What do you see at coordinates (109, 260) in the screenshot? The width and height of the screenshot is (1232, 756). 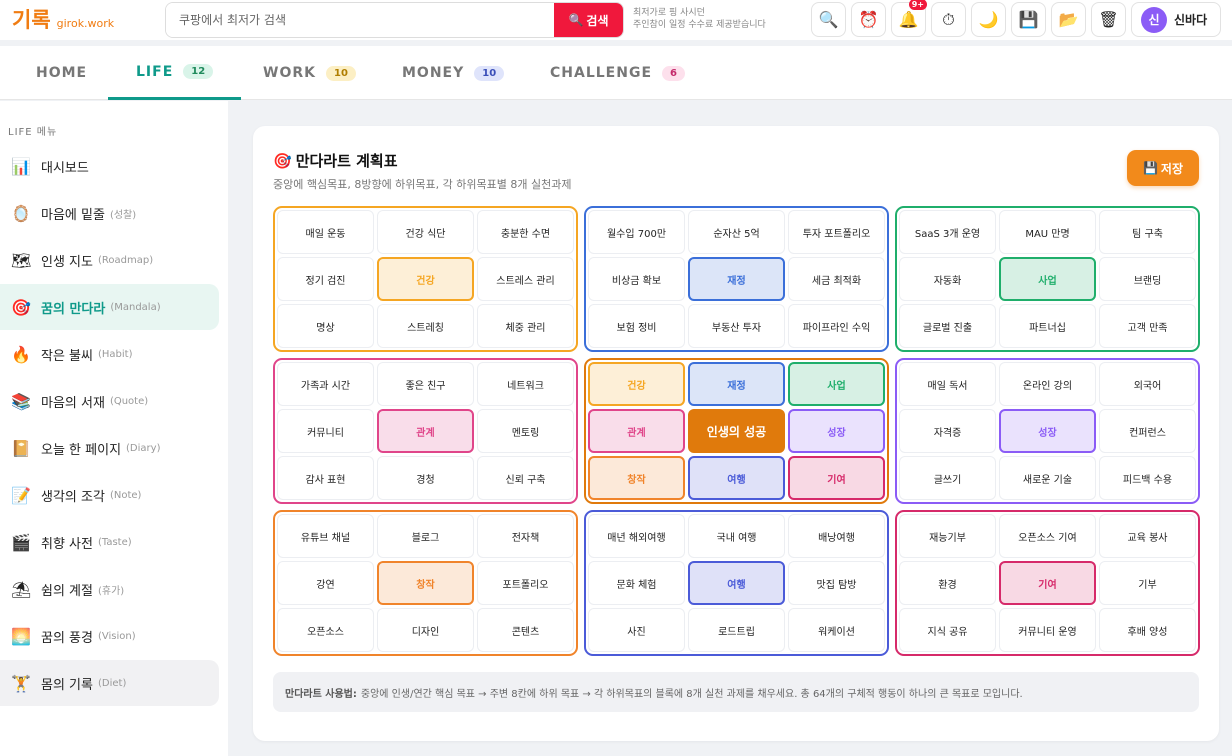 I see `sidebar-item: 🗺 인생 지도 (Roadmap)` at bounding box center [109, 260].